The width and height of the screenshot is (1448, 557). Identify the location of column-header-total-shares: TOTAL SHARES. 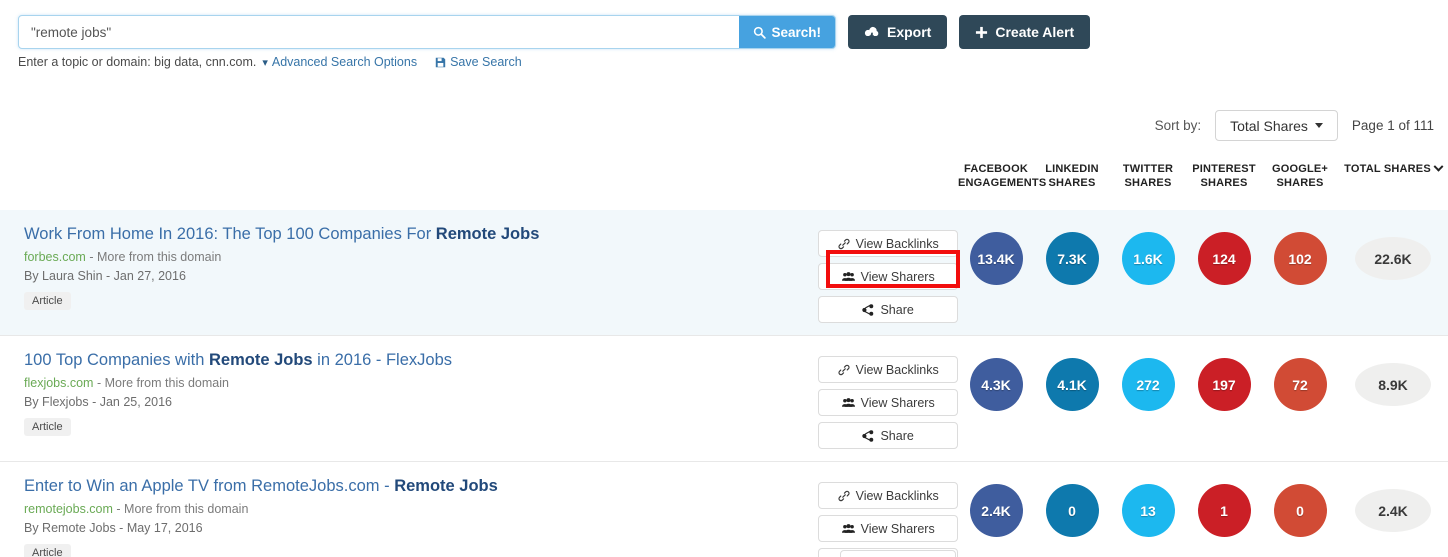
(1393, 168).